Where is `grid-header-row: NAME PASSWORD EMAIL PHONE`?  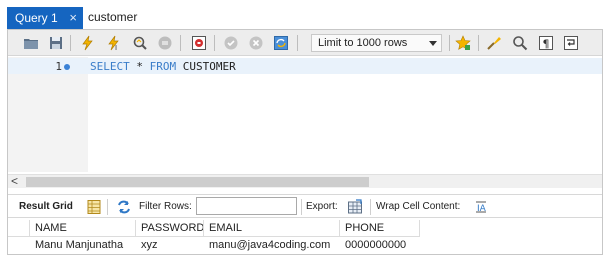
grid-header-row: NAME PASSWORD EMAIL PHONE is located at coordinates (214, 228).